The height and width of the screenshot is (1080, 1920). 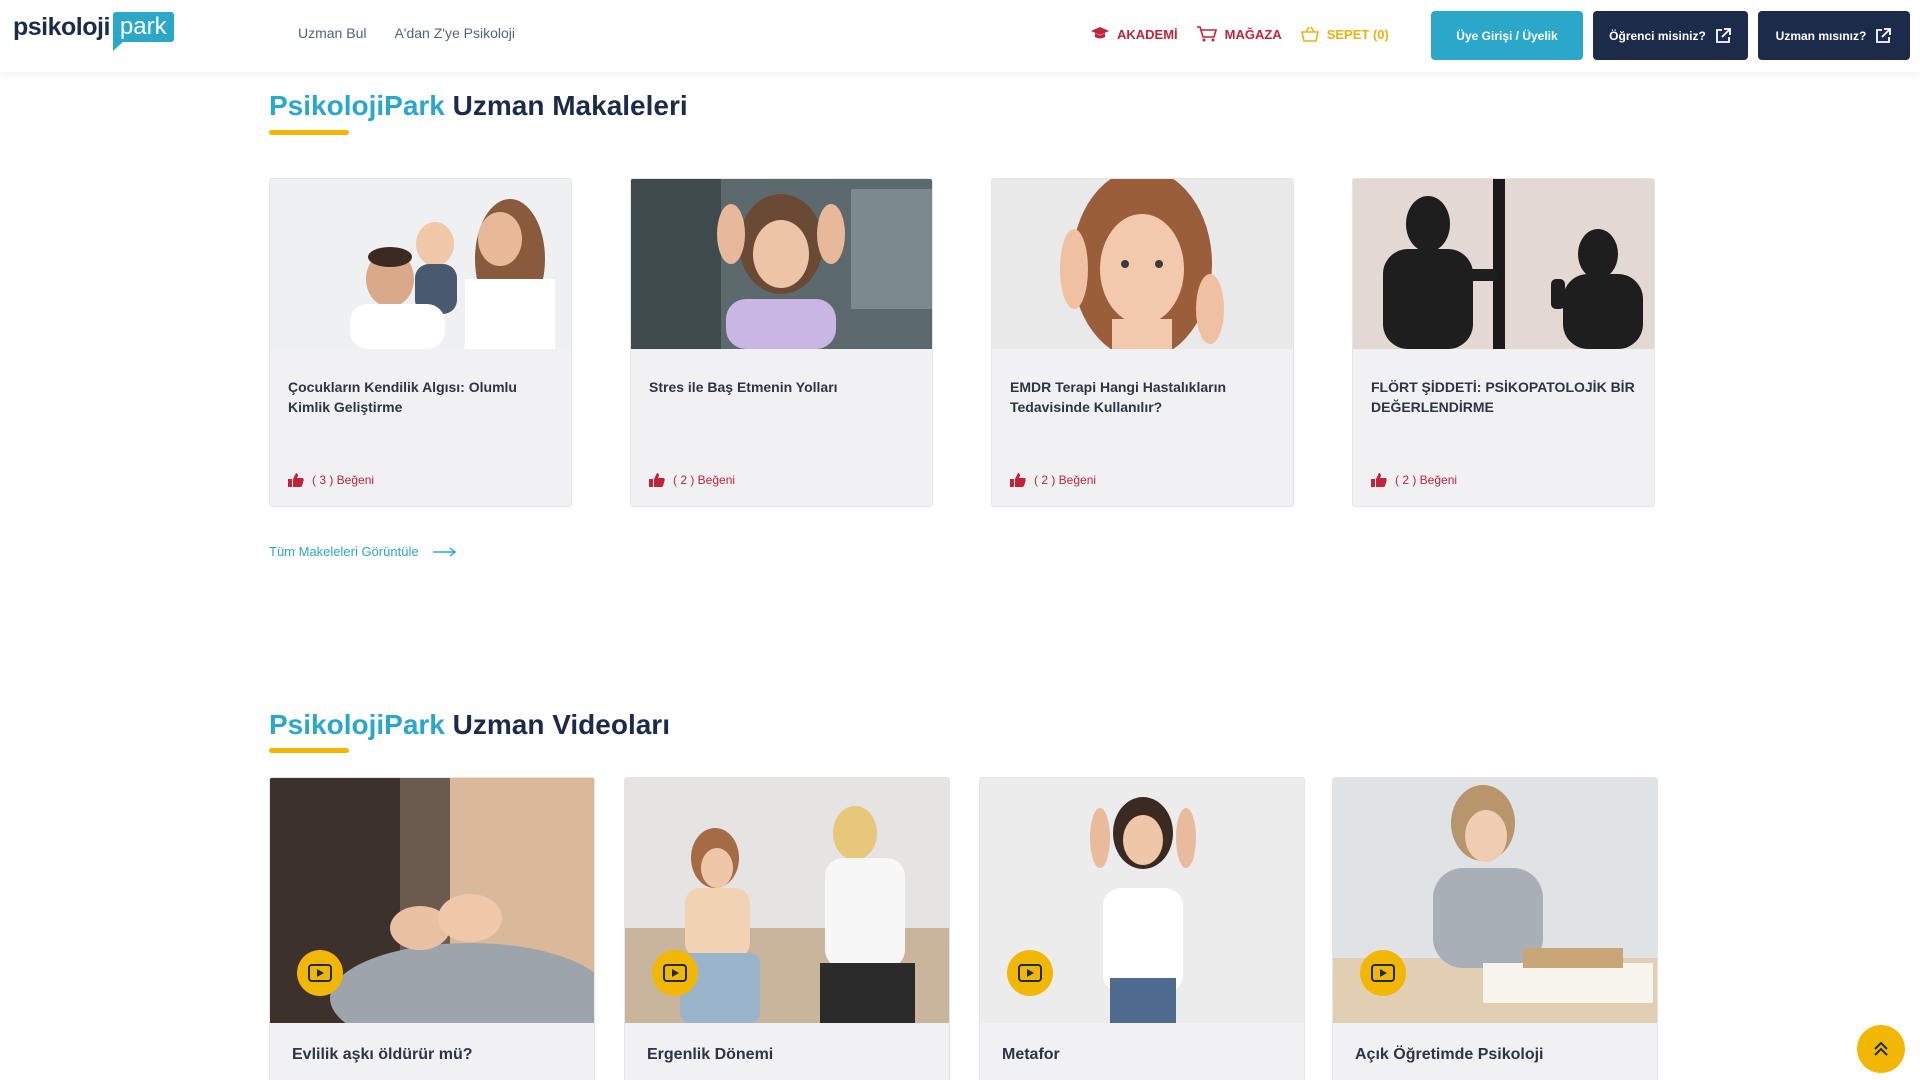 I want to click on video-card: Metafor, so click(x=1142, y=928).